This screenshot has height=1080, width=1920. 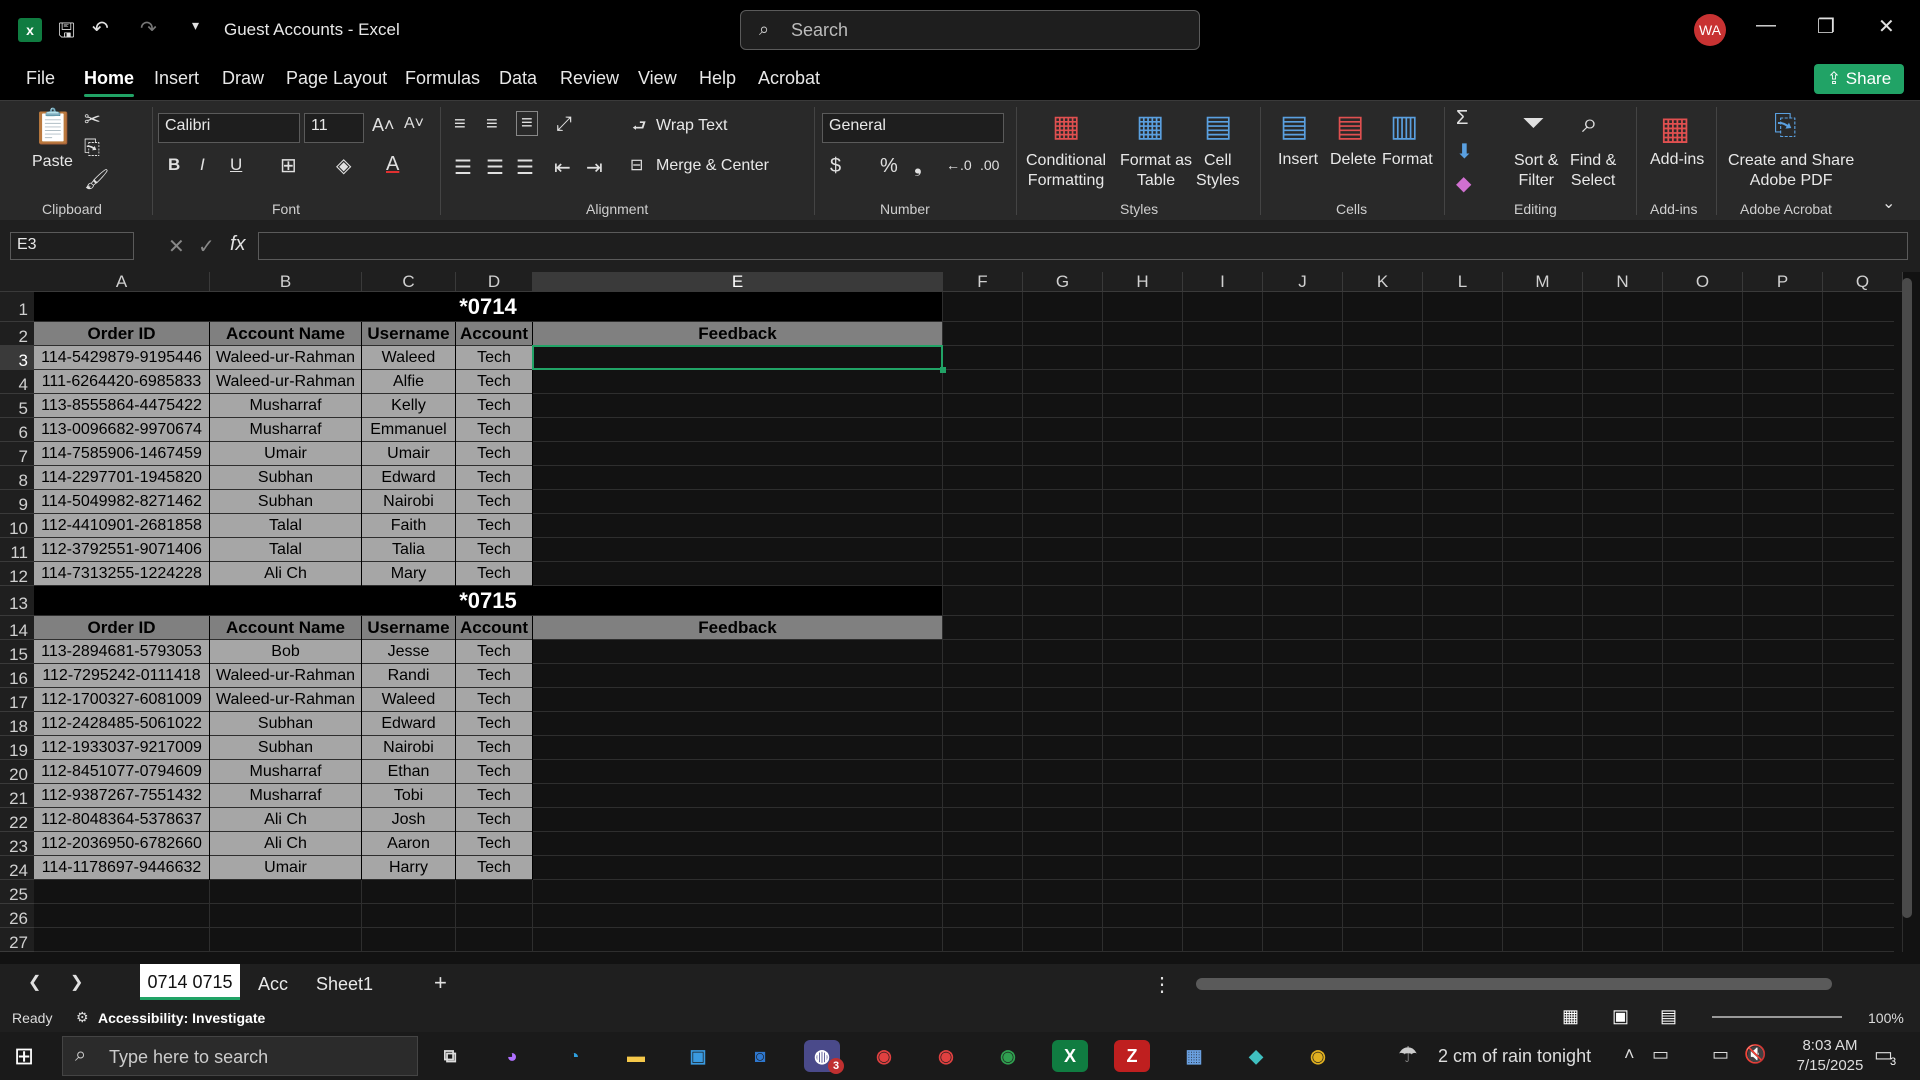 I want to click on table-cell: 112-1700327-6081009, so click(x=121, y=699).